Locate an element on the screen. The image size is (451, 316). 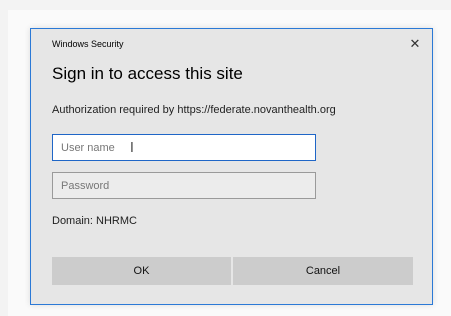
dialog-heading: Sign in to access this site is located at coordinates (147, 73).